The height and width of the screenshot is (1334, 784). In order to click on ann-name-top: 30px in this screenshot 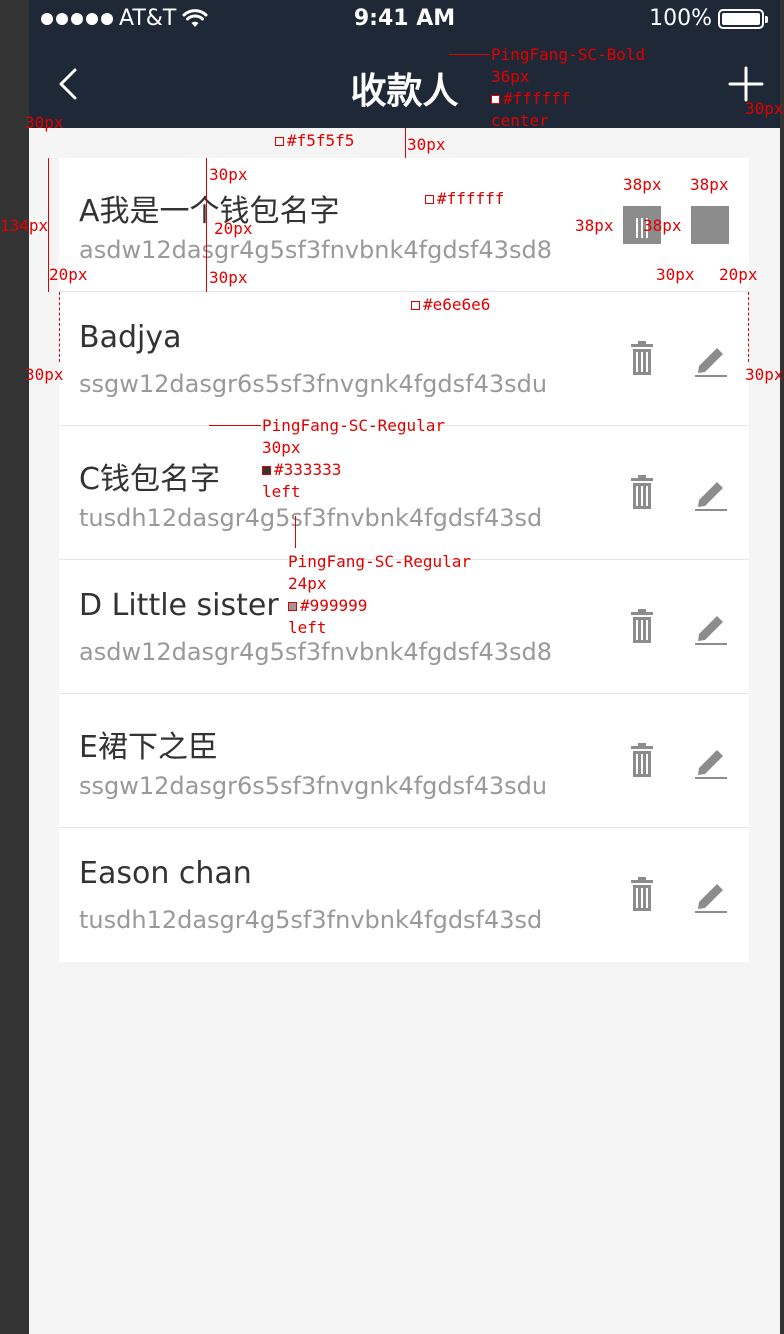, I will do `click(228, 174)`.